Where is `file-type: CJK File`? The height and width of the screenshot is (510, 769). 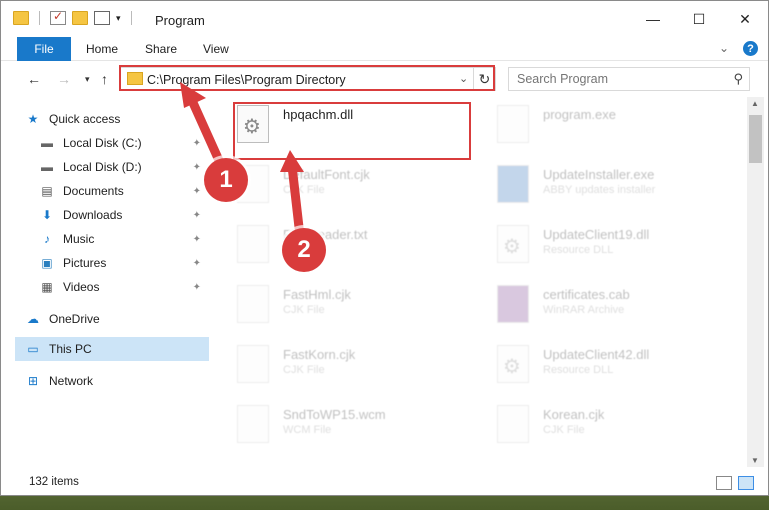 file-type: CJK File is located at coordinates (304, 310).